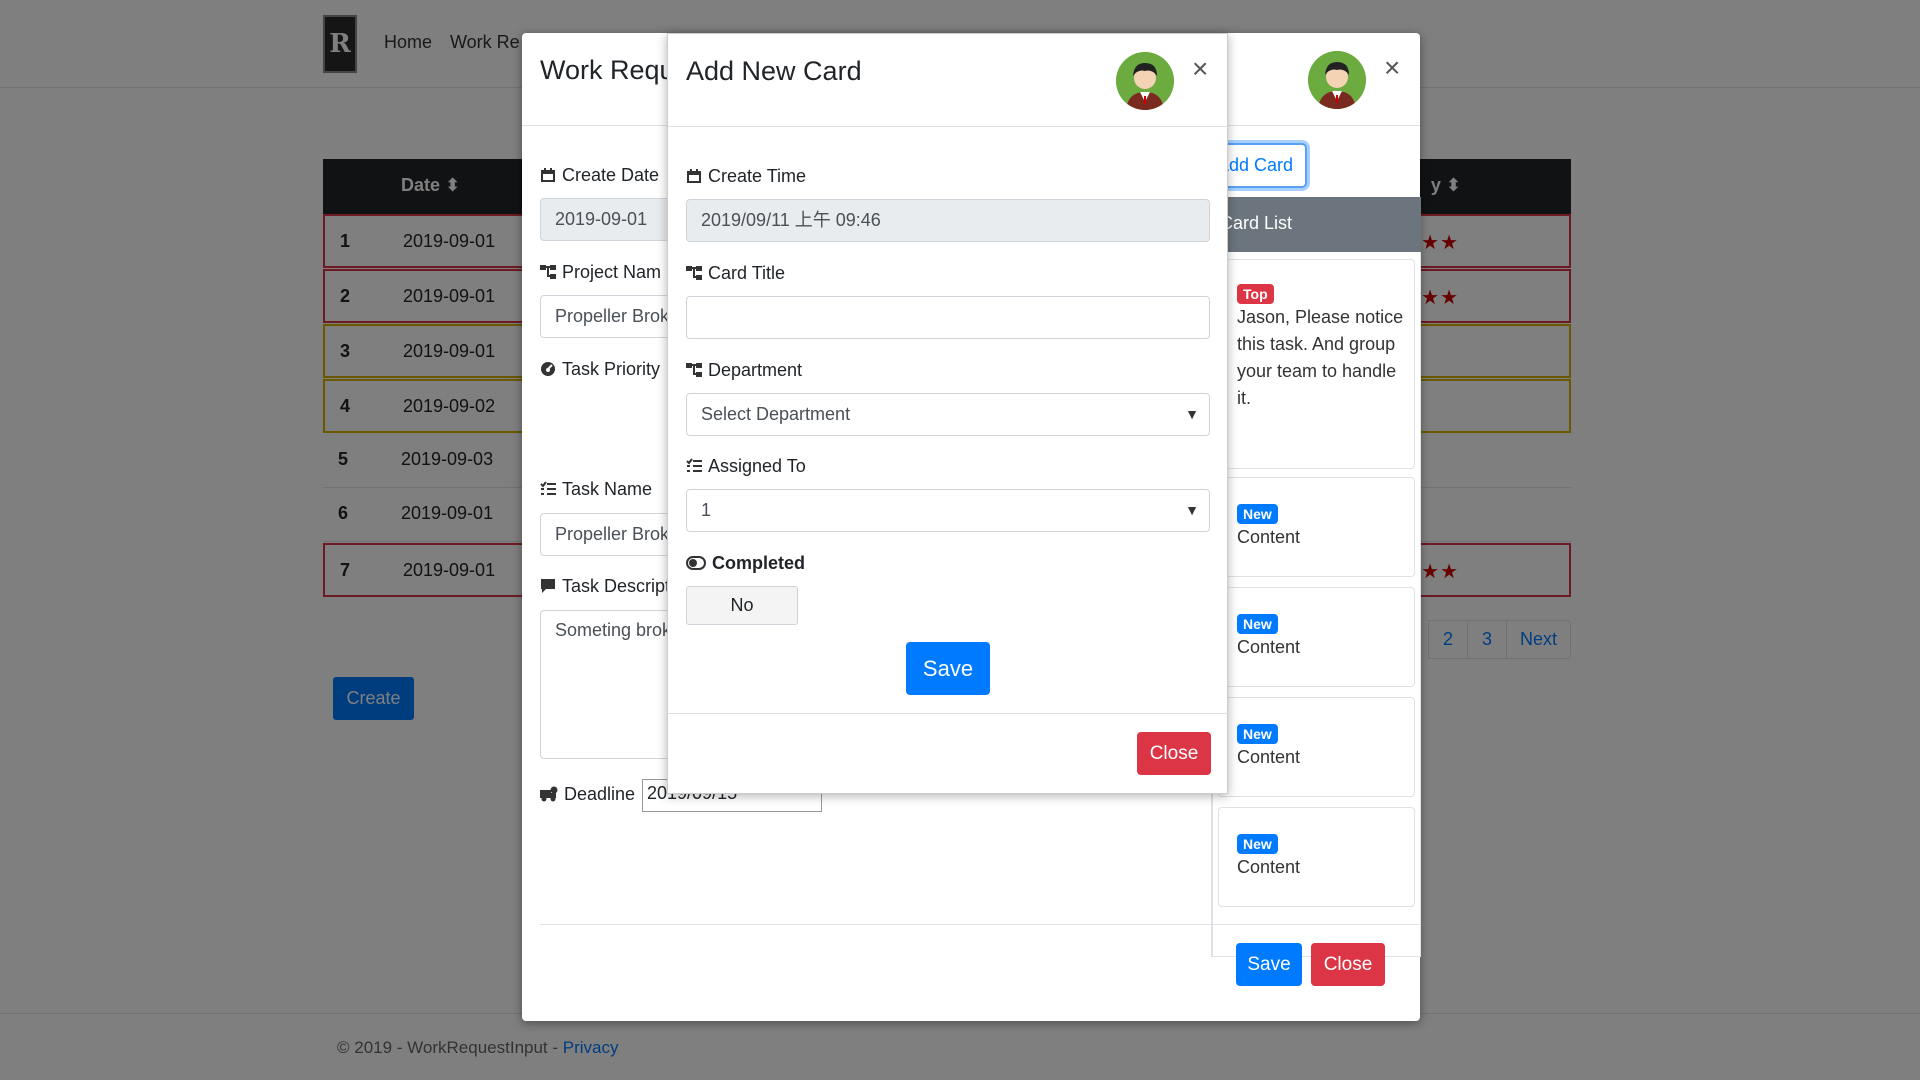 The height and width of the screenshot is (1080, 1920). Describe the element at coordinates (755, 370) in the screenshot. I see `label-text: Department` at that location.